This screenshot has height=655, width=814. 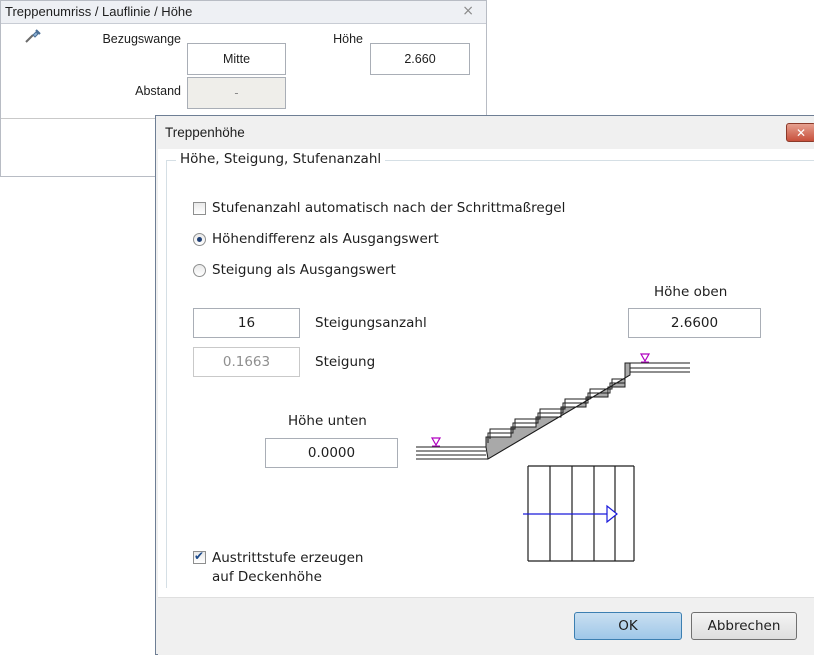 I want to click on groupbox-title: Höhe, Steigung, Stufenanzahl, so click(x=281, y=159).